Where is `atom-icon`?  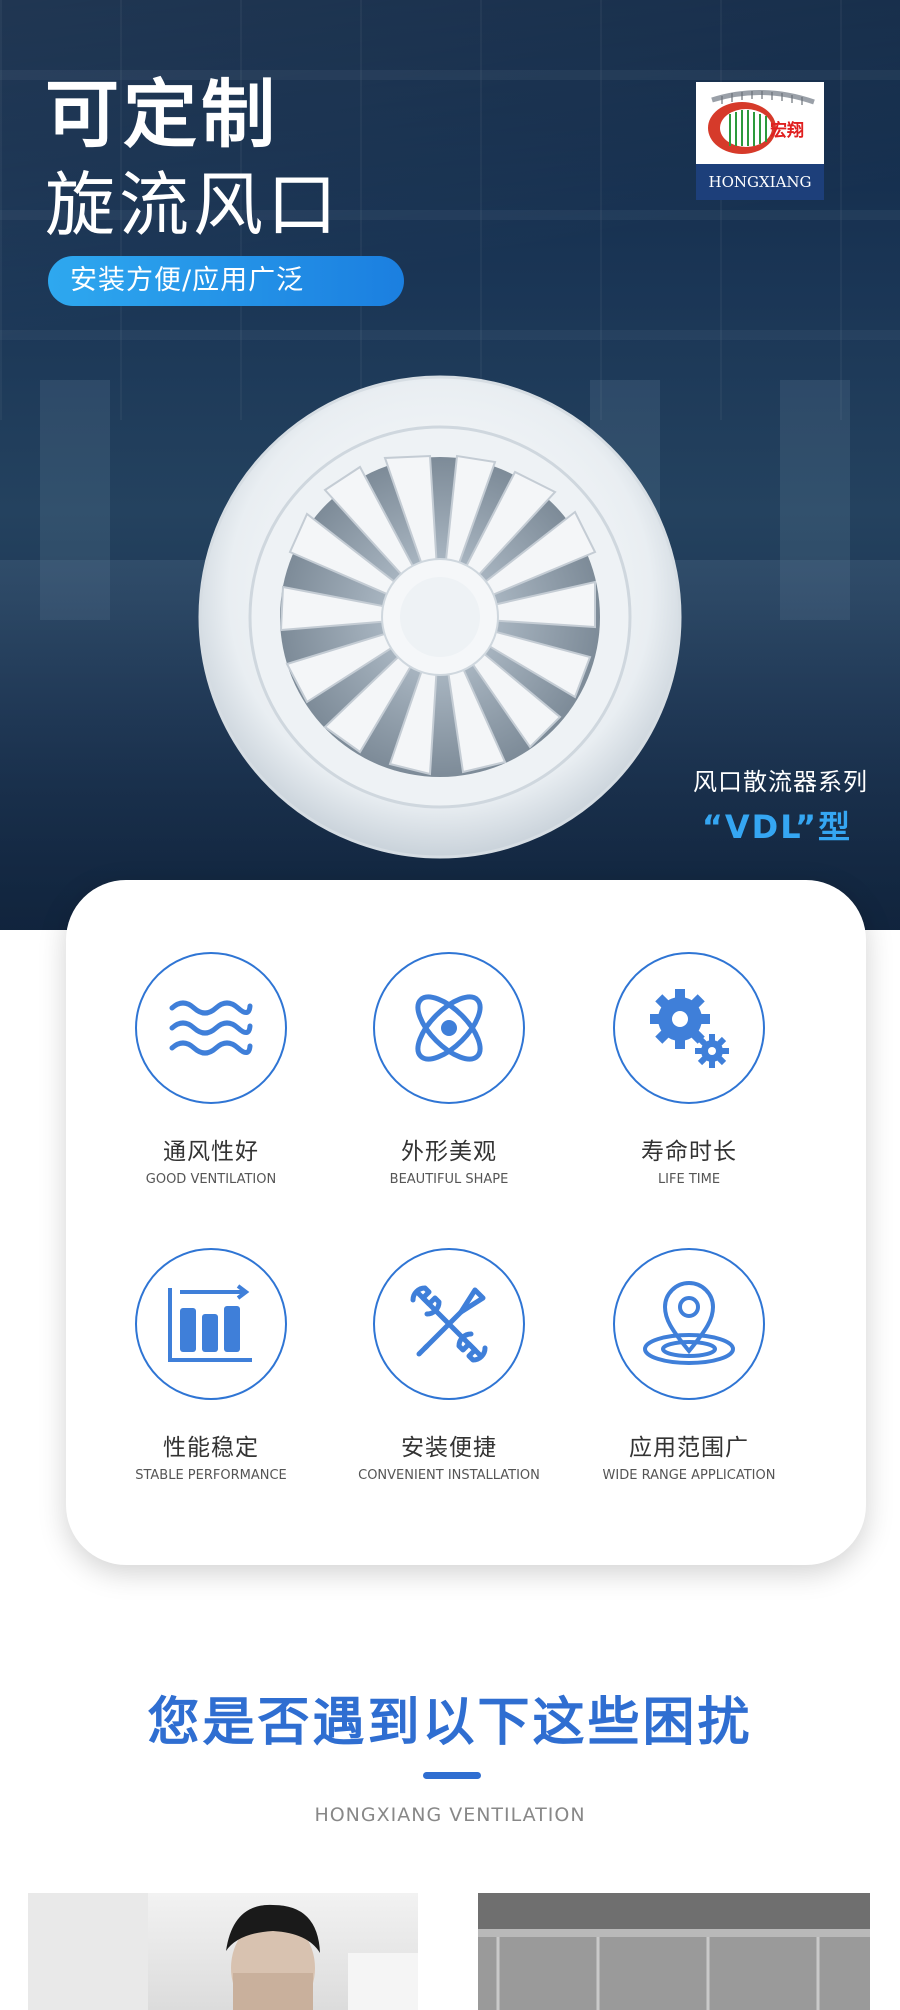
atom-icon is located at coordinates (449, 1028).